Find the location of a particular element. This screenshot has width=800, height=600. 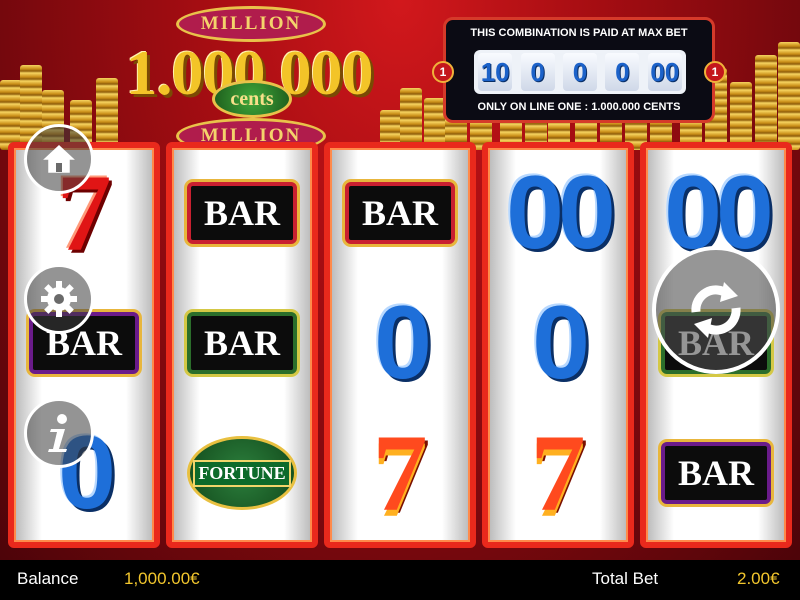

reel-symbol: 00 is located at coordinates (558, 213).